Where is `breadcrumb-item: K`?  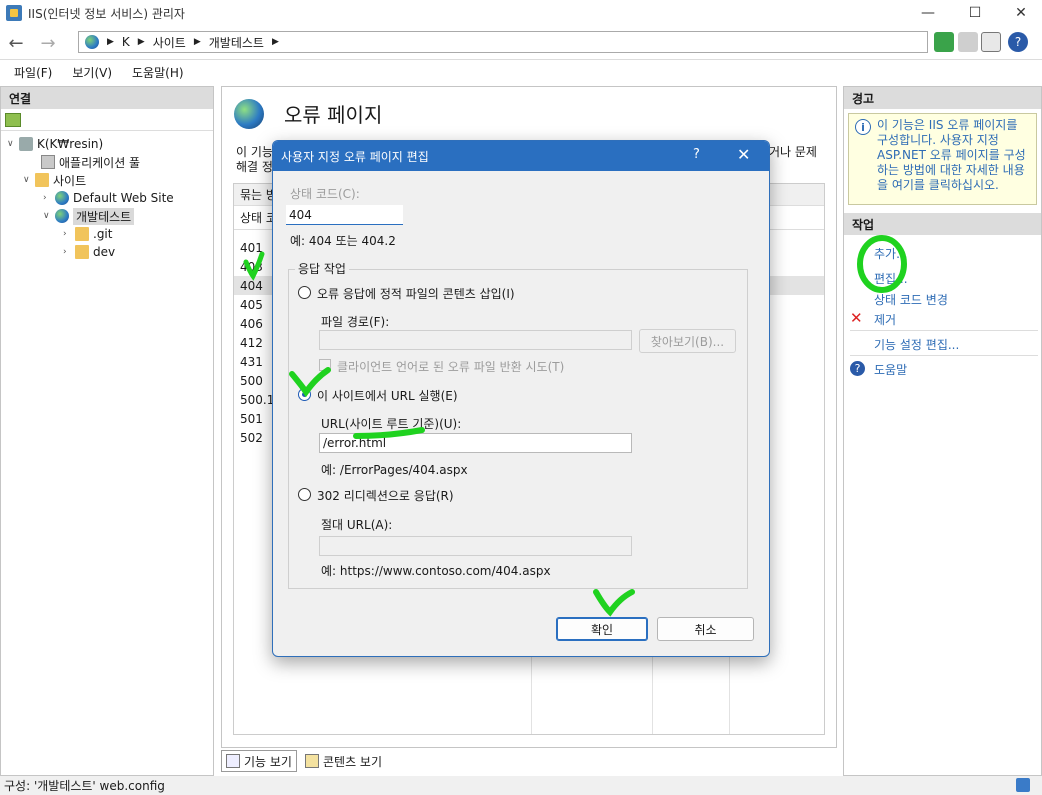 breadcrumb-item: K is located at coordinates (126, 42).